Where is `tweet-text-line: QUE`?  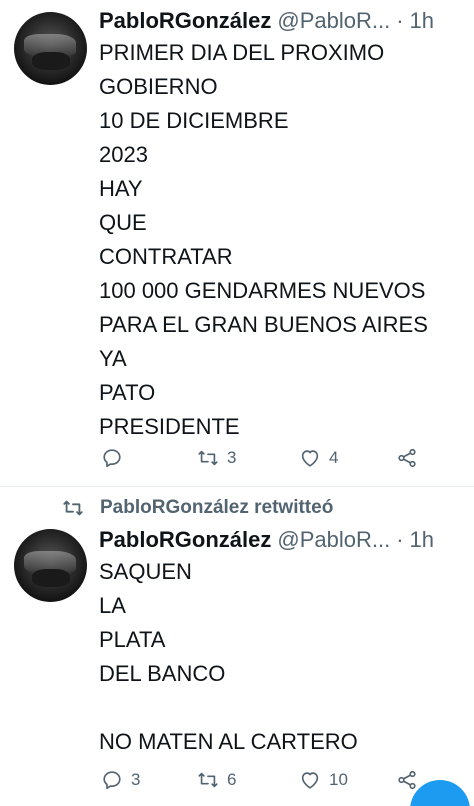 tweet-text-line: QUE is located at coordinates (123, 222).